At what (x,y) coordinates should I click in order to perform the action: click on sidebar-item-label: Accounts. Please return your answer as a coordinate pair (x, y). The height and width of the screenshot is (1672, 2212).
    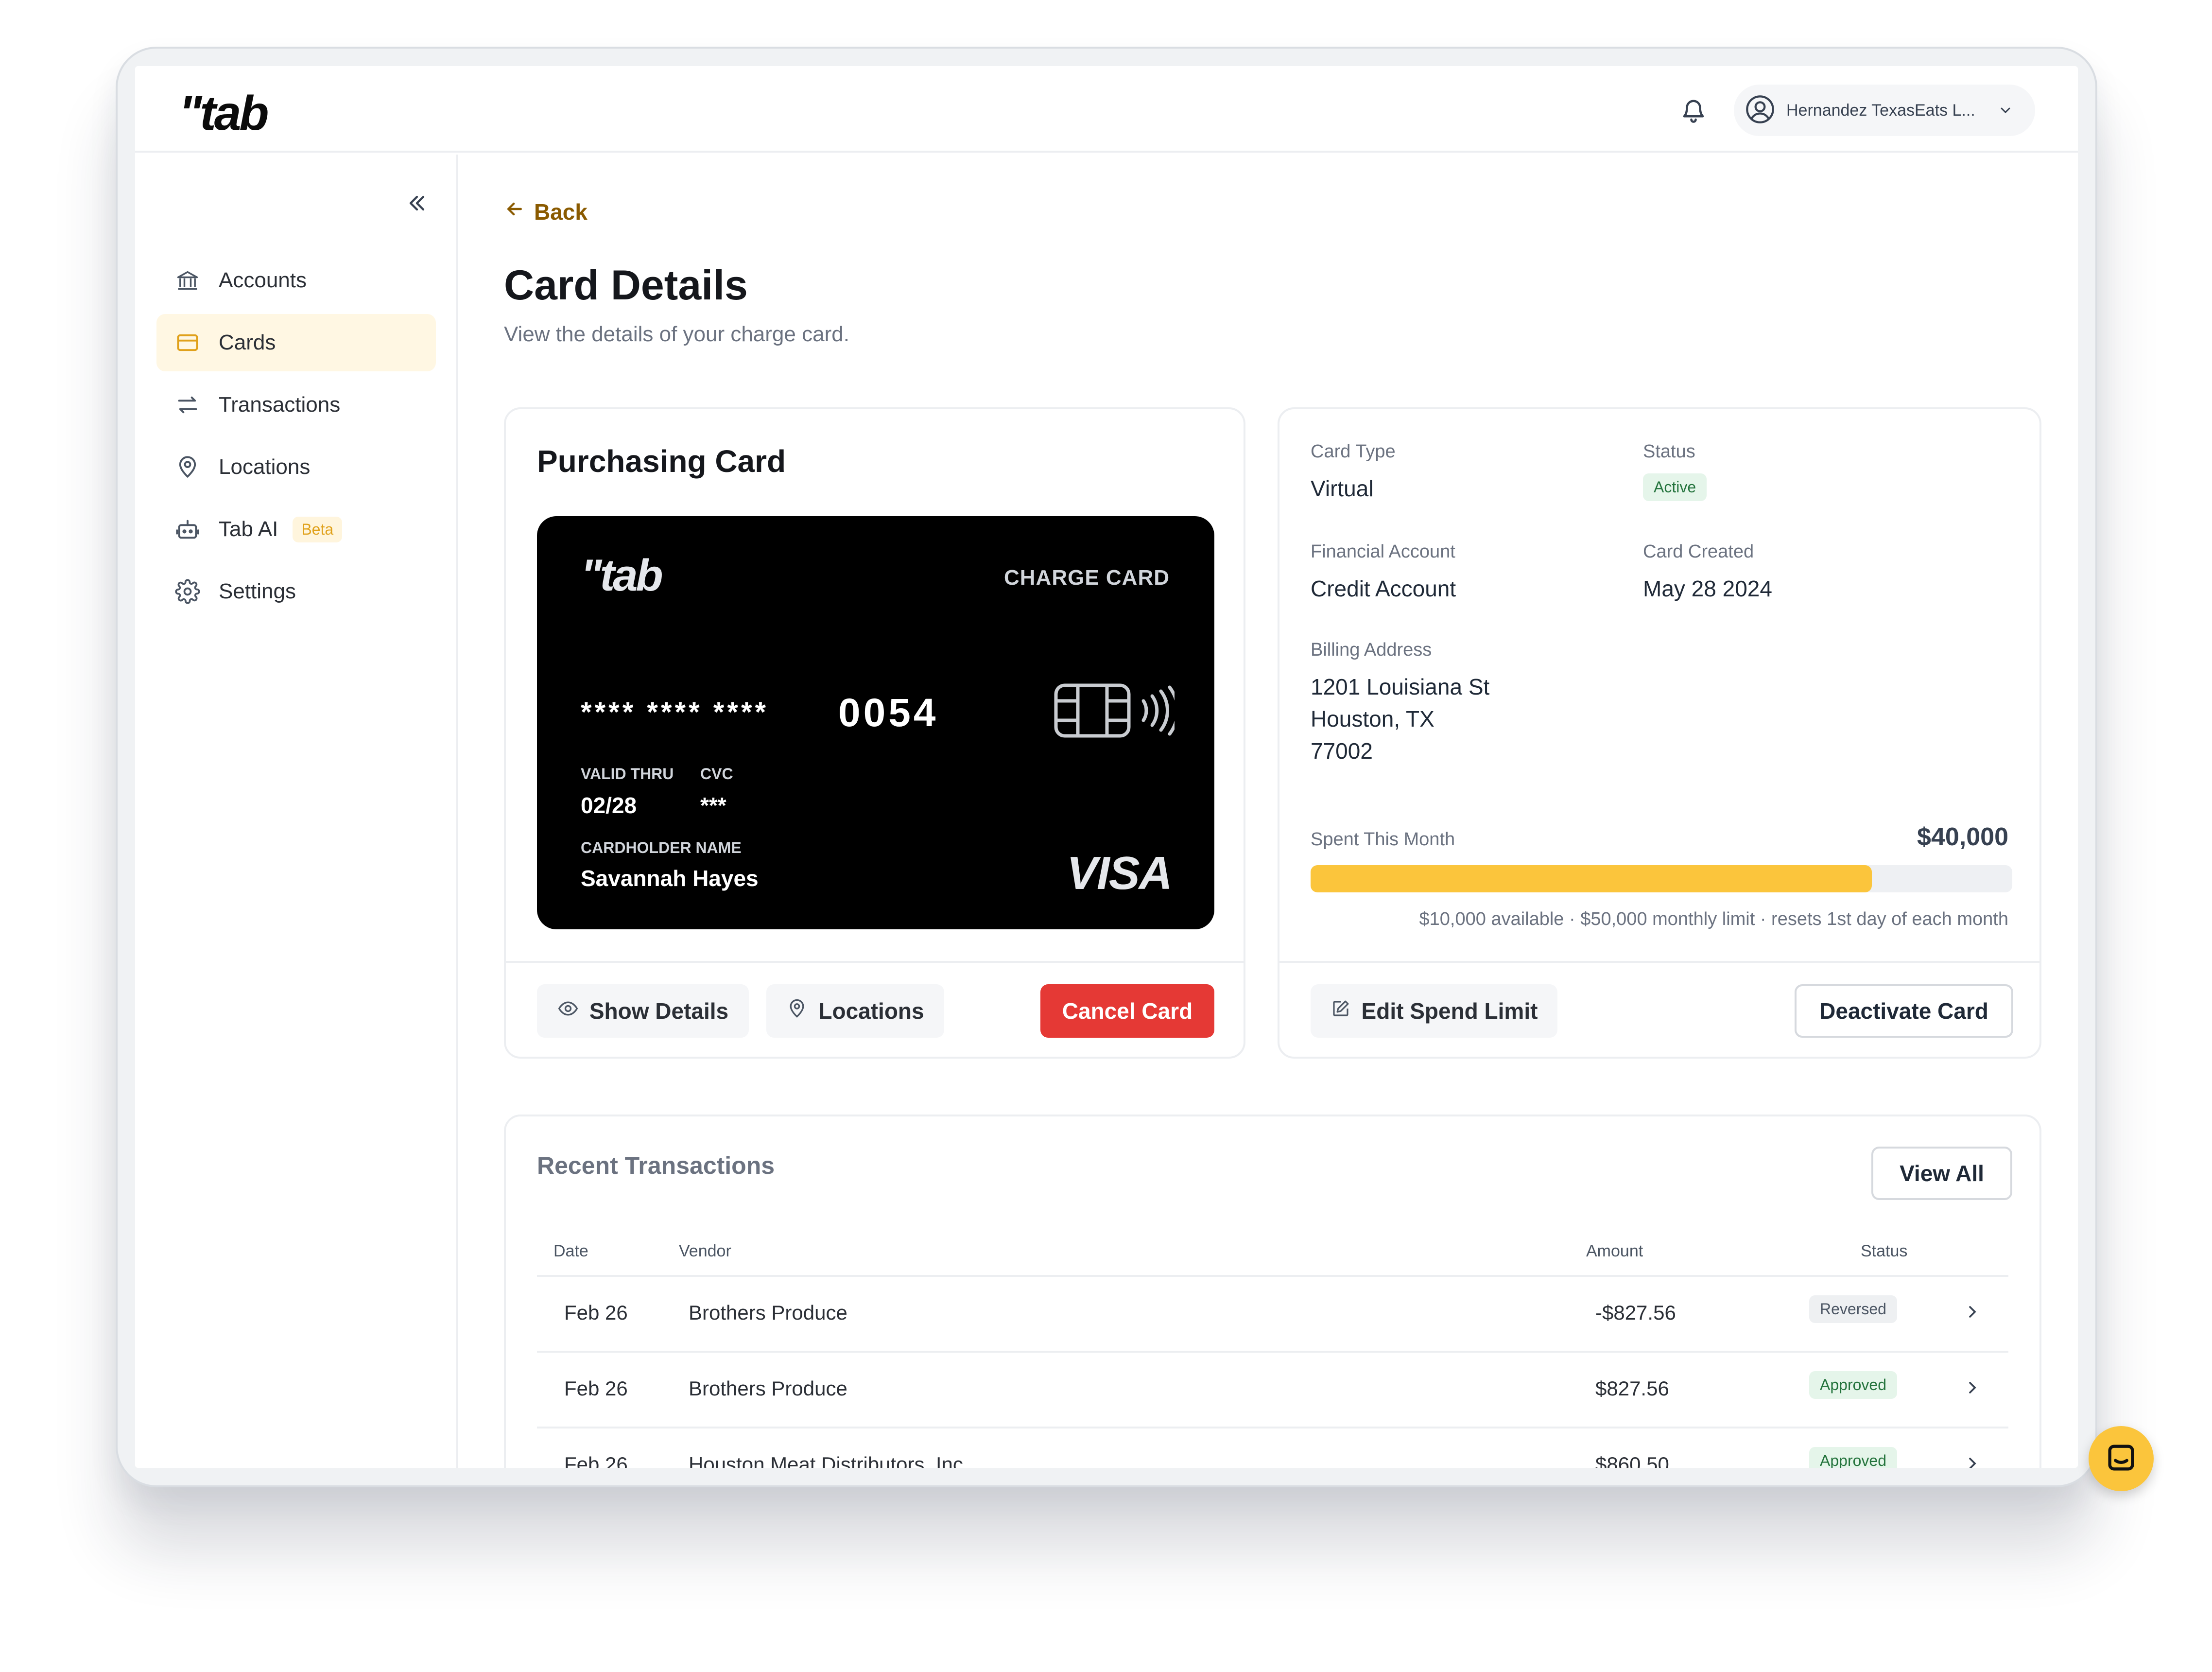
    Looking at the image, I should click on (263, 280).